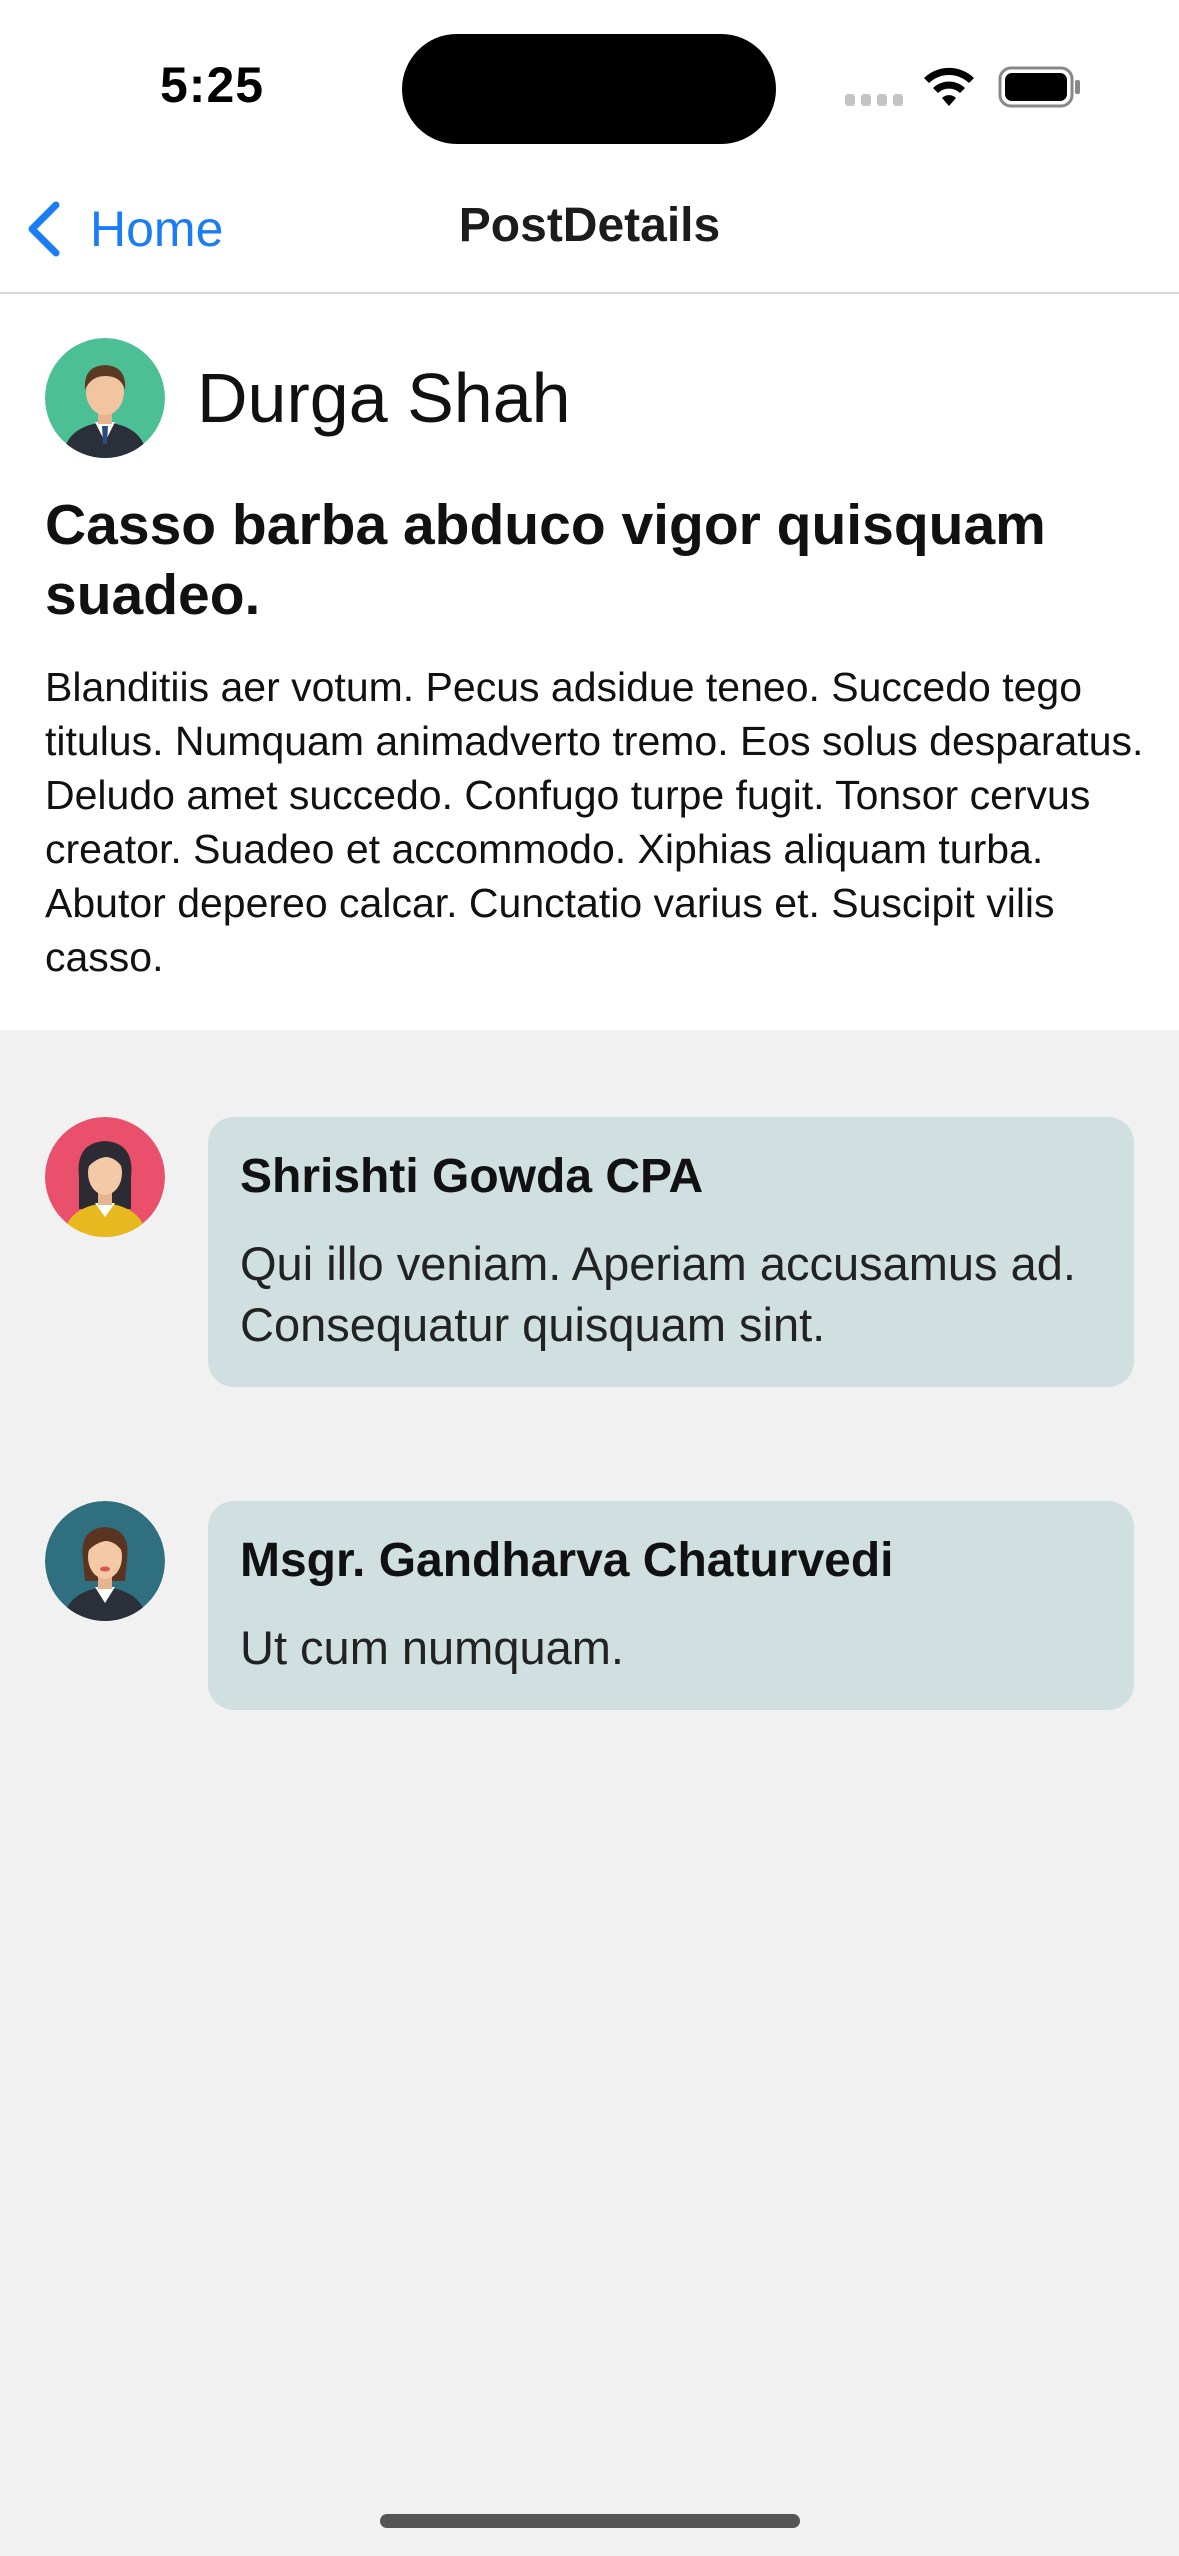 The image size is (1179, 2556). I want to click on dynamic-island, so click(589, 89).